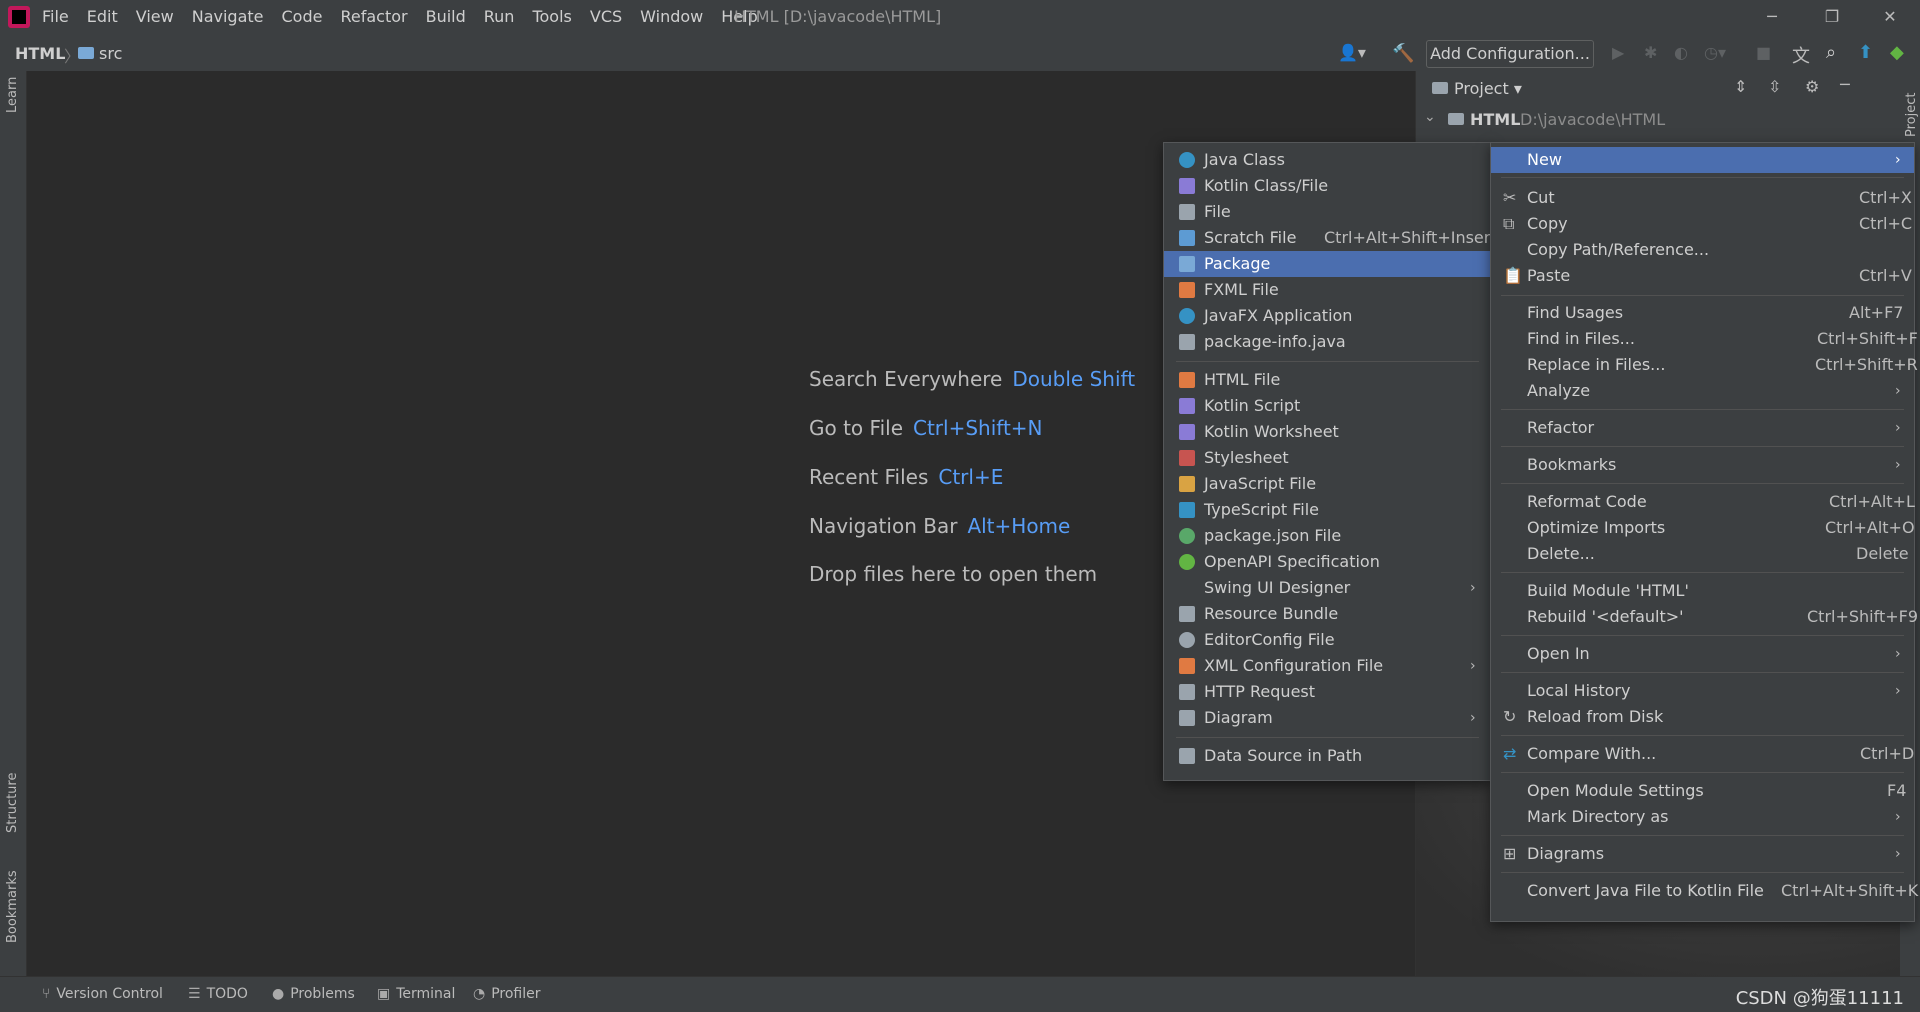 The image size is (1920, 1012). I want to click on problems-tab: ● Problems, so click(313, 994).